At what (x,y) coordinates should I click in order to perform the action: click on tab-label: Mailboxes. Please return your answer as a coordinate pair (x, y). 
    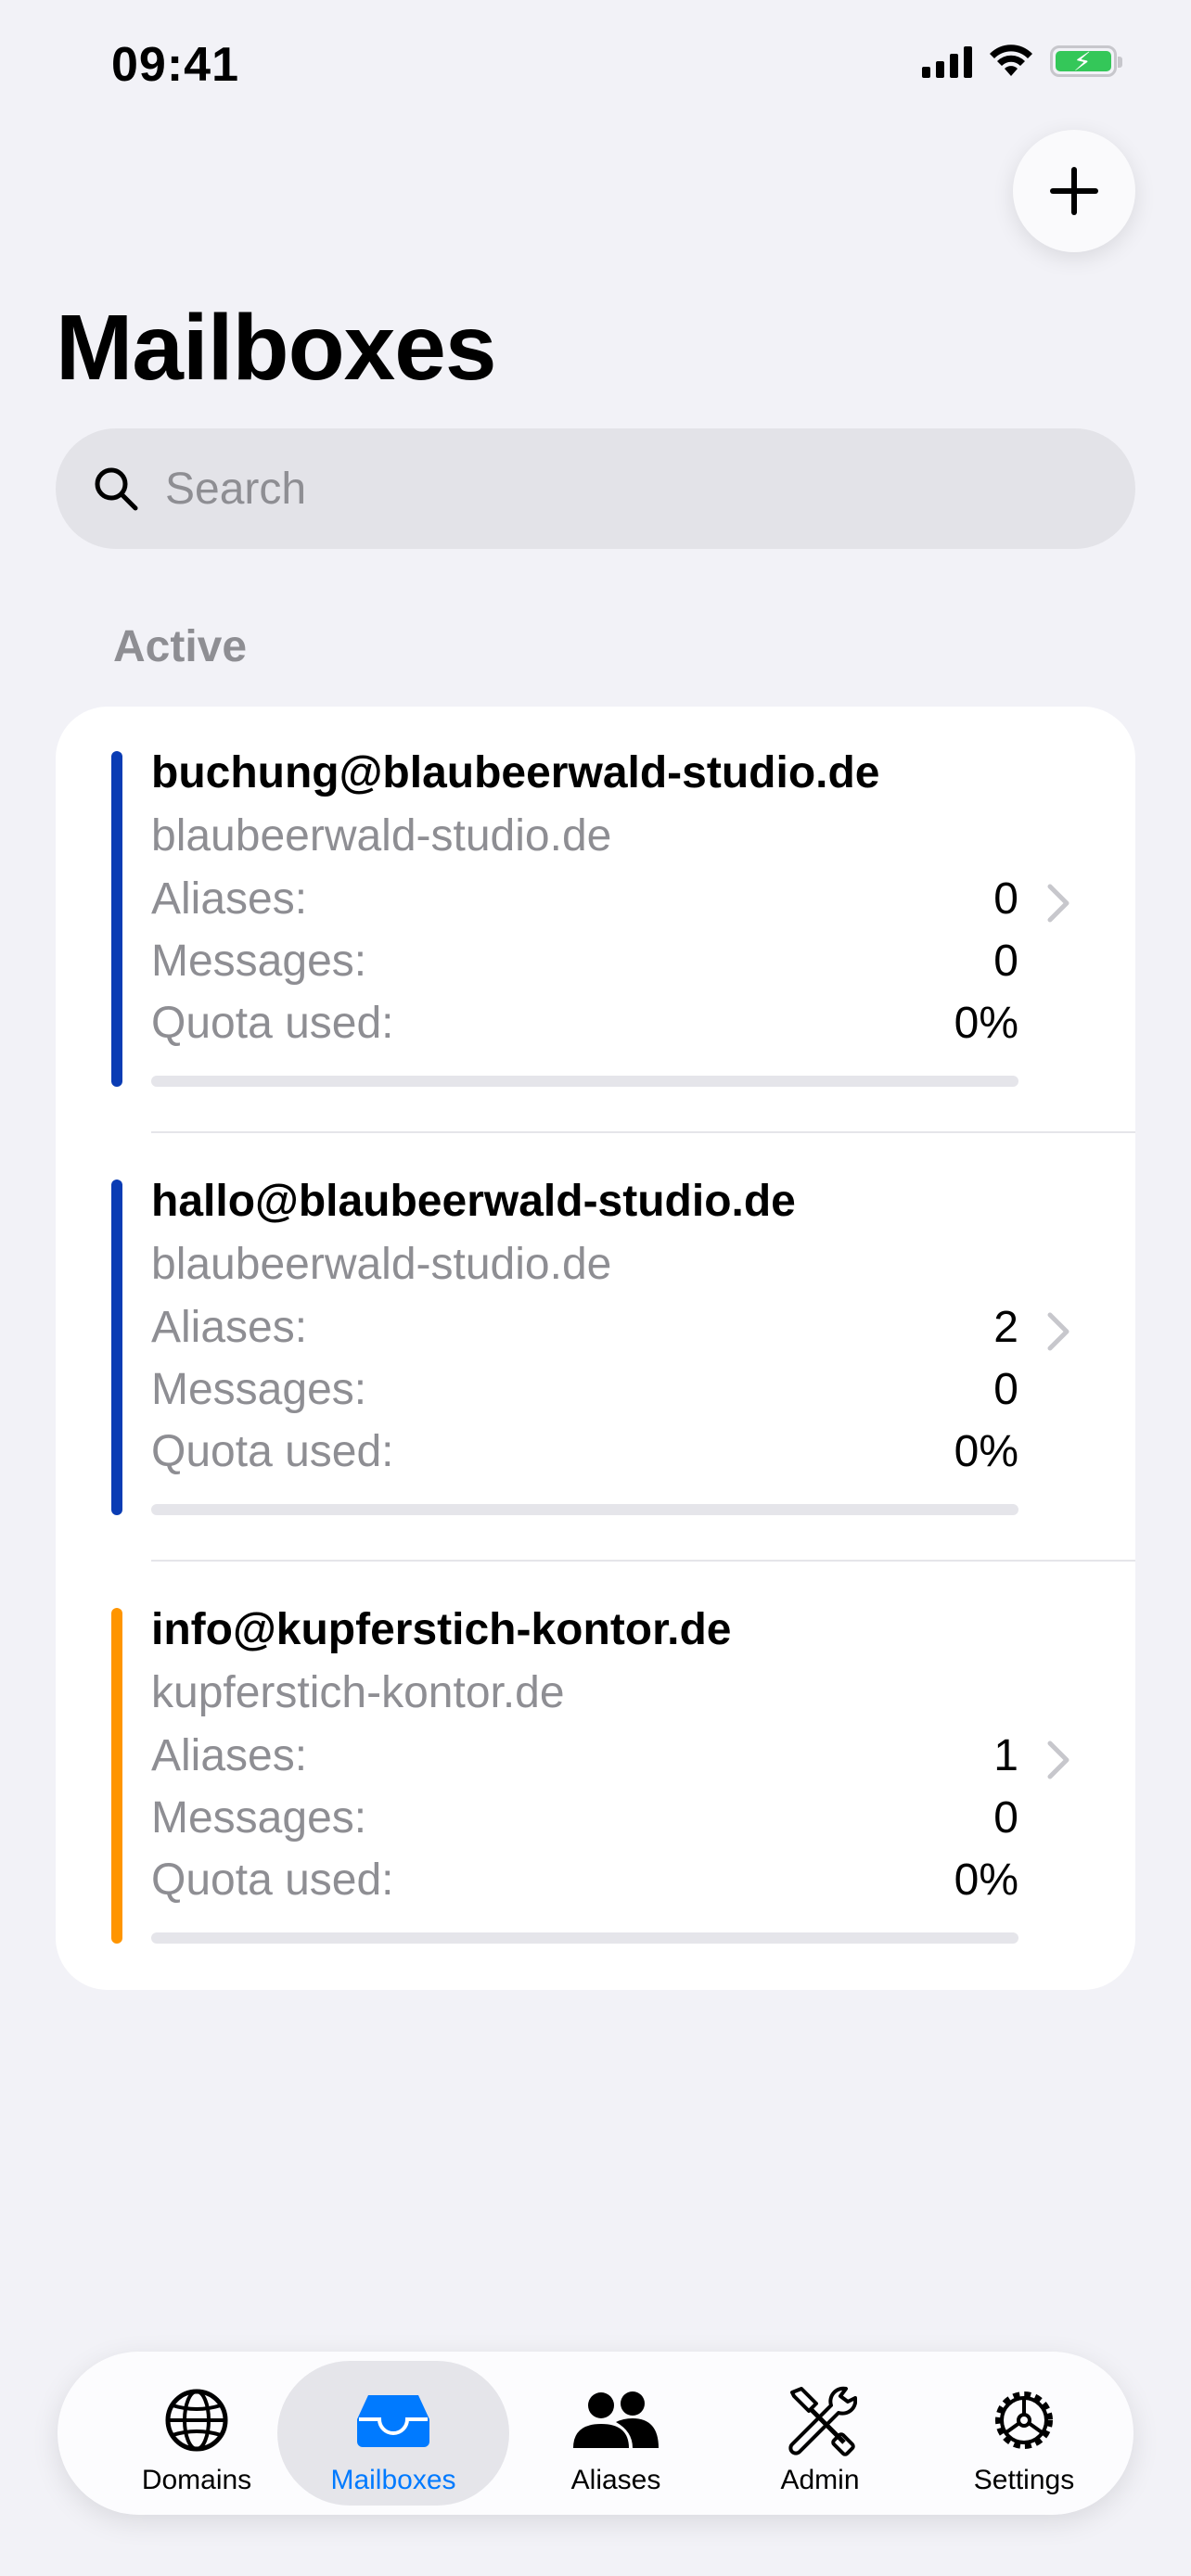
    Looking at the image, I should click on (393, 2480).